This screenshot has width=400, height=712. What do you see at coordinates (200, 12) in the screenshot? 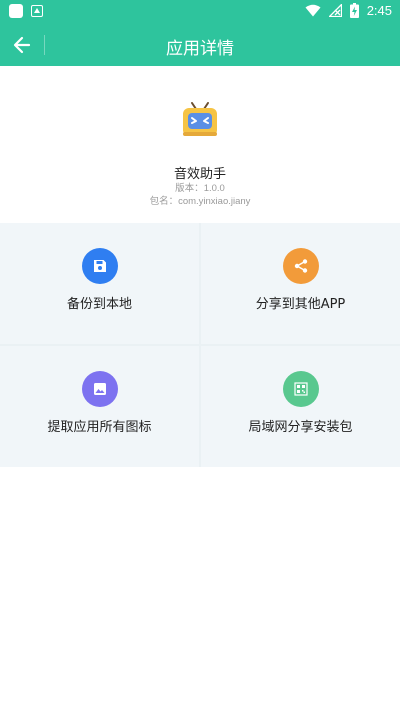
I see `status-bar: 2:45` at bounding box center [200, 12].